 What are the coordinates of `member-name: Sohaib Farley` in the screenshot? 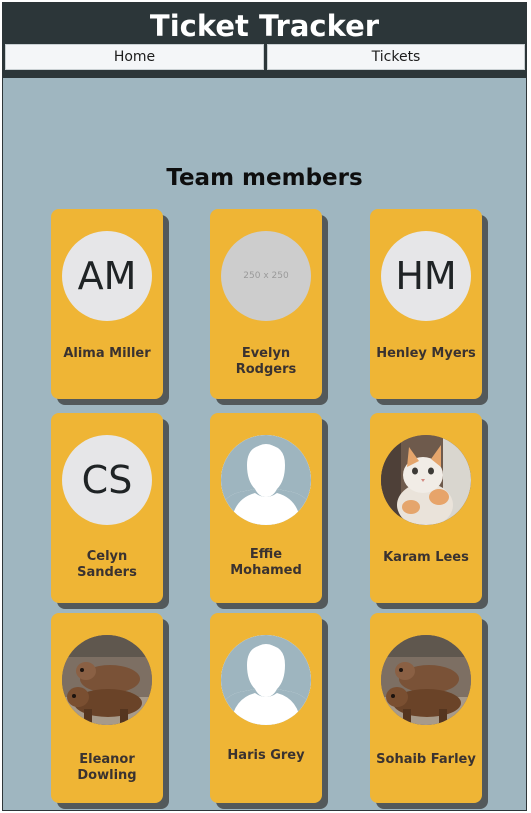 It's located at (426, 759).